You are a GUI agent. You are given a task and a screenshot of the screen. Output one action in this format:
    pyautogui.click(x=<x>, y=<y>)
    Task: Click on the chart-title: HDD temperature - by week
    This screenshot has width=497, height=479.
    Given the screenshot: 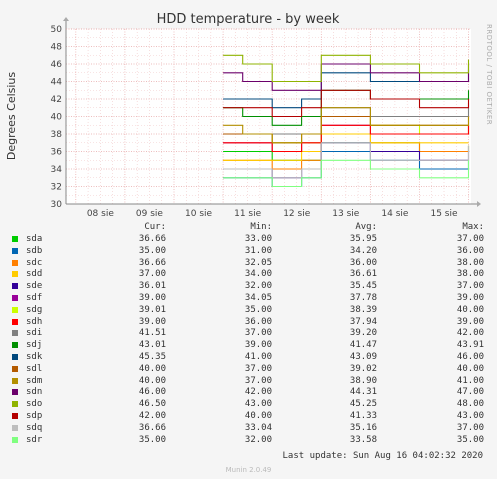 What is the action you would take?
    pyautogui.click(x=248, y=19)
    